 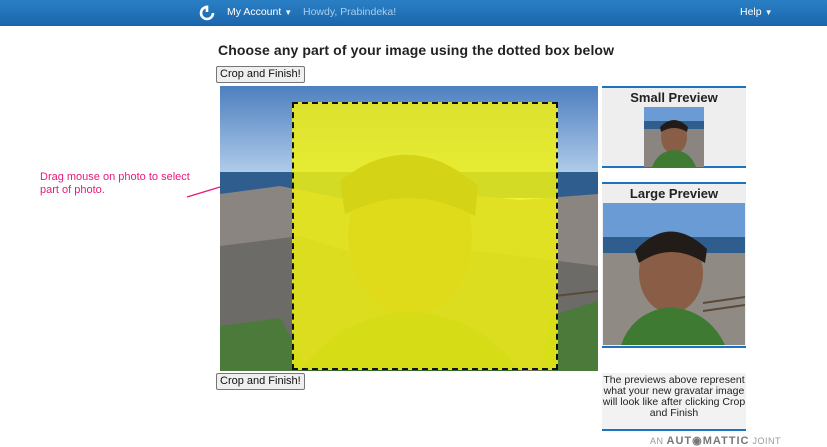 I want to click on greeting-text: Howdy, Prabindeka!, so click(x=350, y=12).